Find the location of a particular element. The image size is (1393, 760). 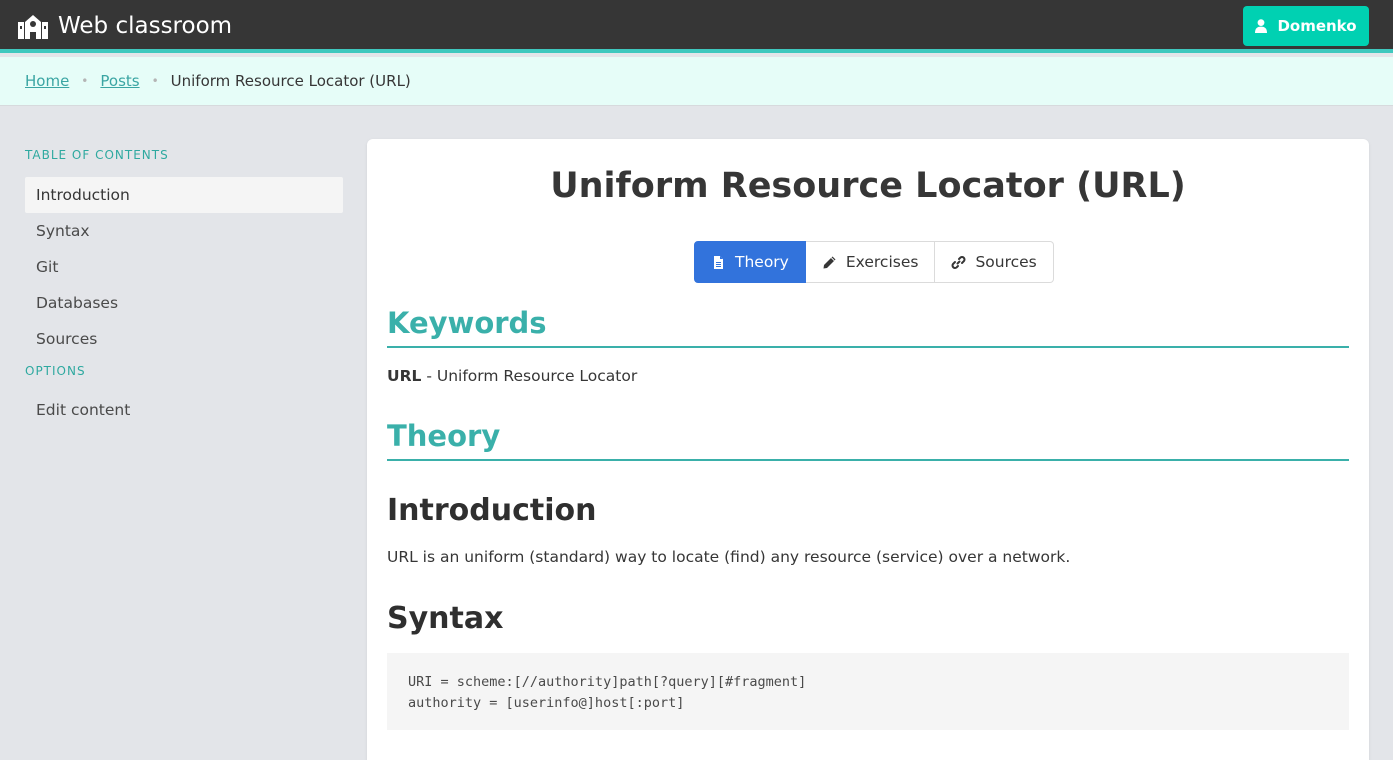

brand-link: Web classroom is located at coordinates (125, 26).